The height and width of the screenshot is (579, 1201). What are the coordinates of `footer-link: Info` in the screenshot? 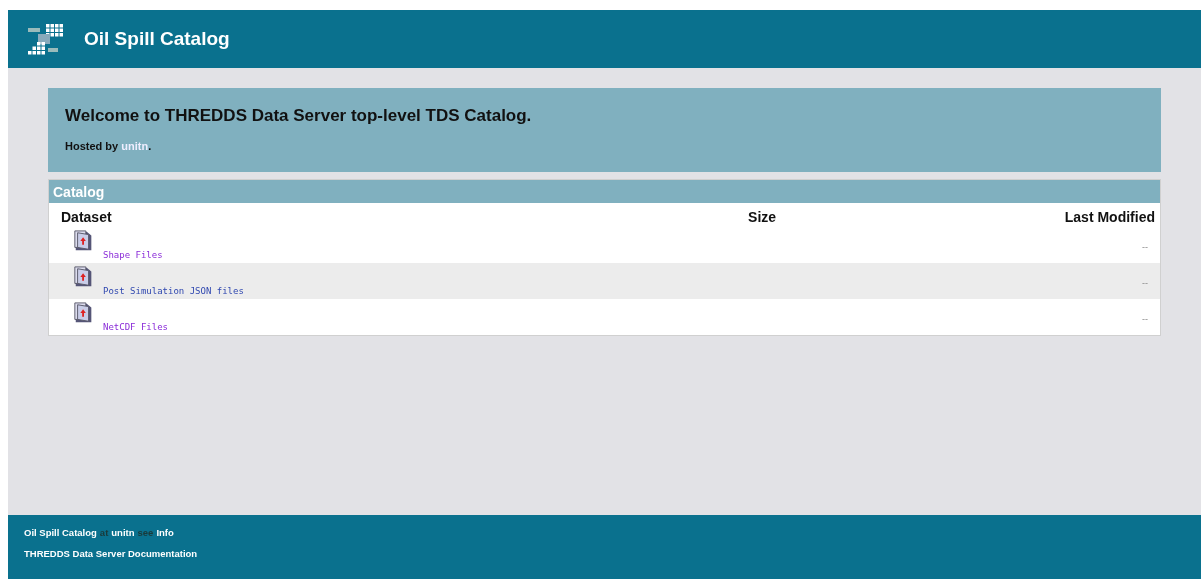 It's located at (165, 532).